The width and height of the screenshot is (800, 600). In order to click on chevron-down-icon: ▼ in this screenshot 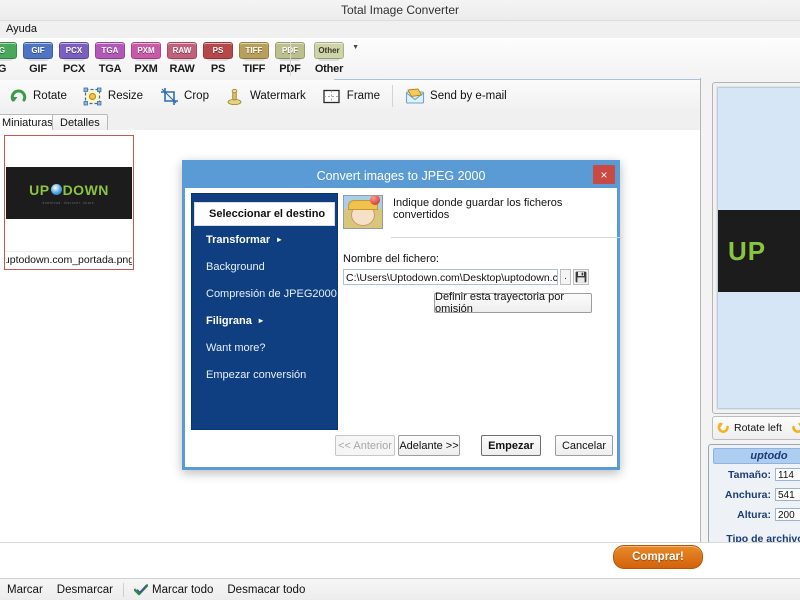, I will do `click(355, 47)`.